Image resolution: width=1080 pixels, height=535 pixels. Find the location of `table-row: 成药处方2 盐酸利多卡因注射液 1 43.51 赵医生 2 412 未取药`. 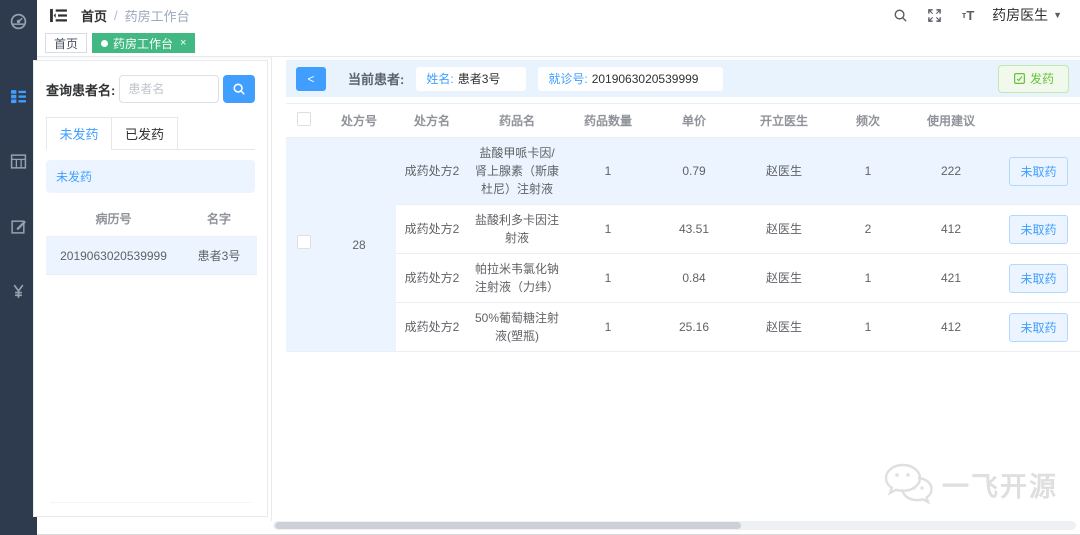

table-row: 成药处方2 盐酸利多卡因注射液 1 43.51 赵医生 2 412 未取药 is located at coordinates (683, 229).